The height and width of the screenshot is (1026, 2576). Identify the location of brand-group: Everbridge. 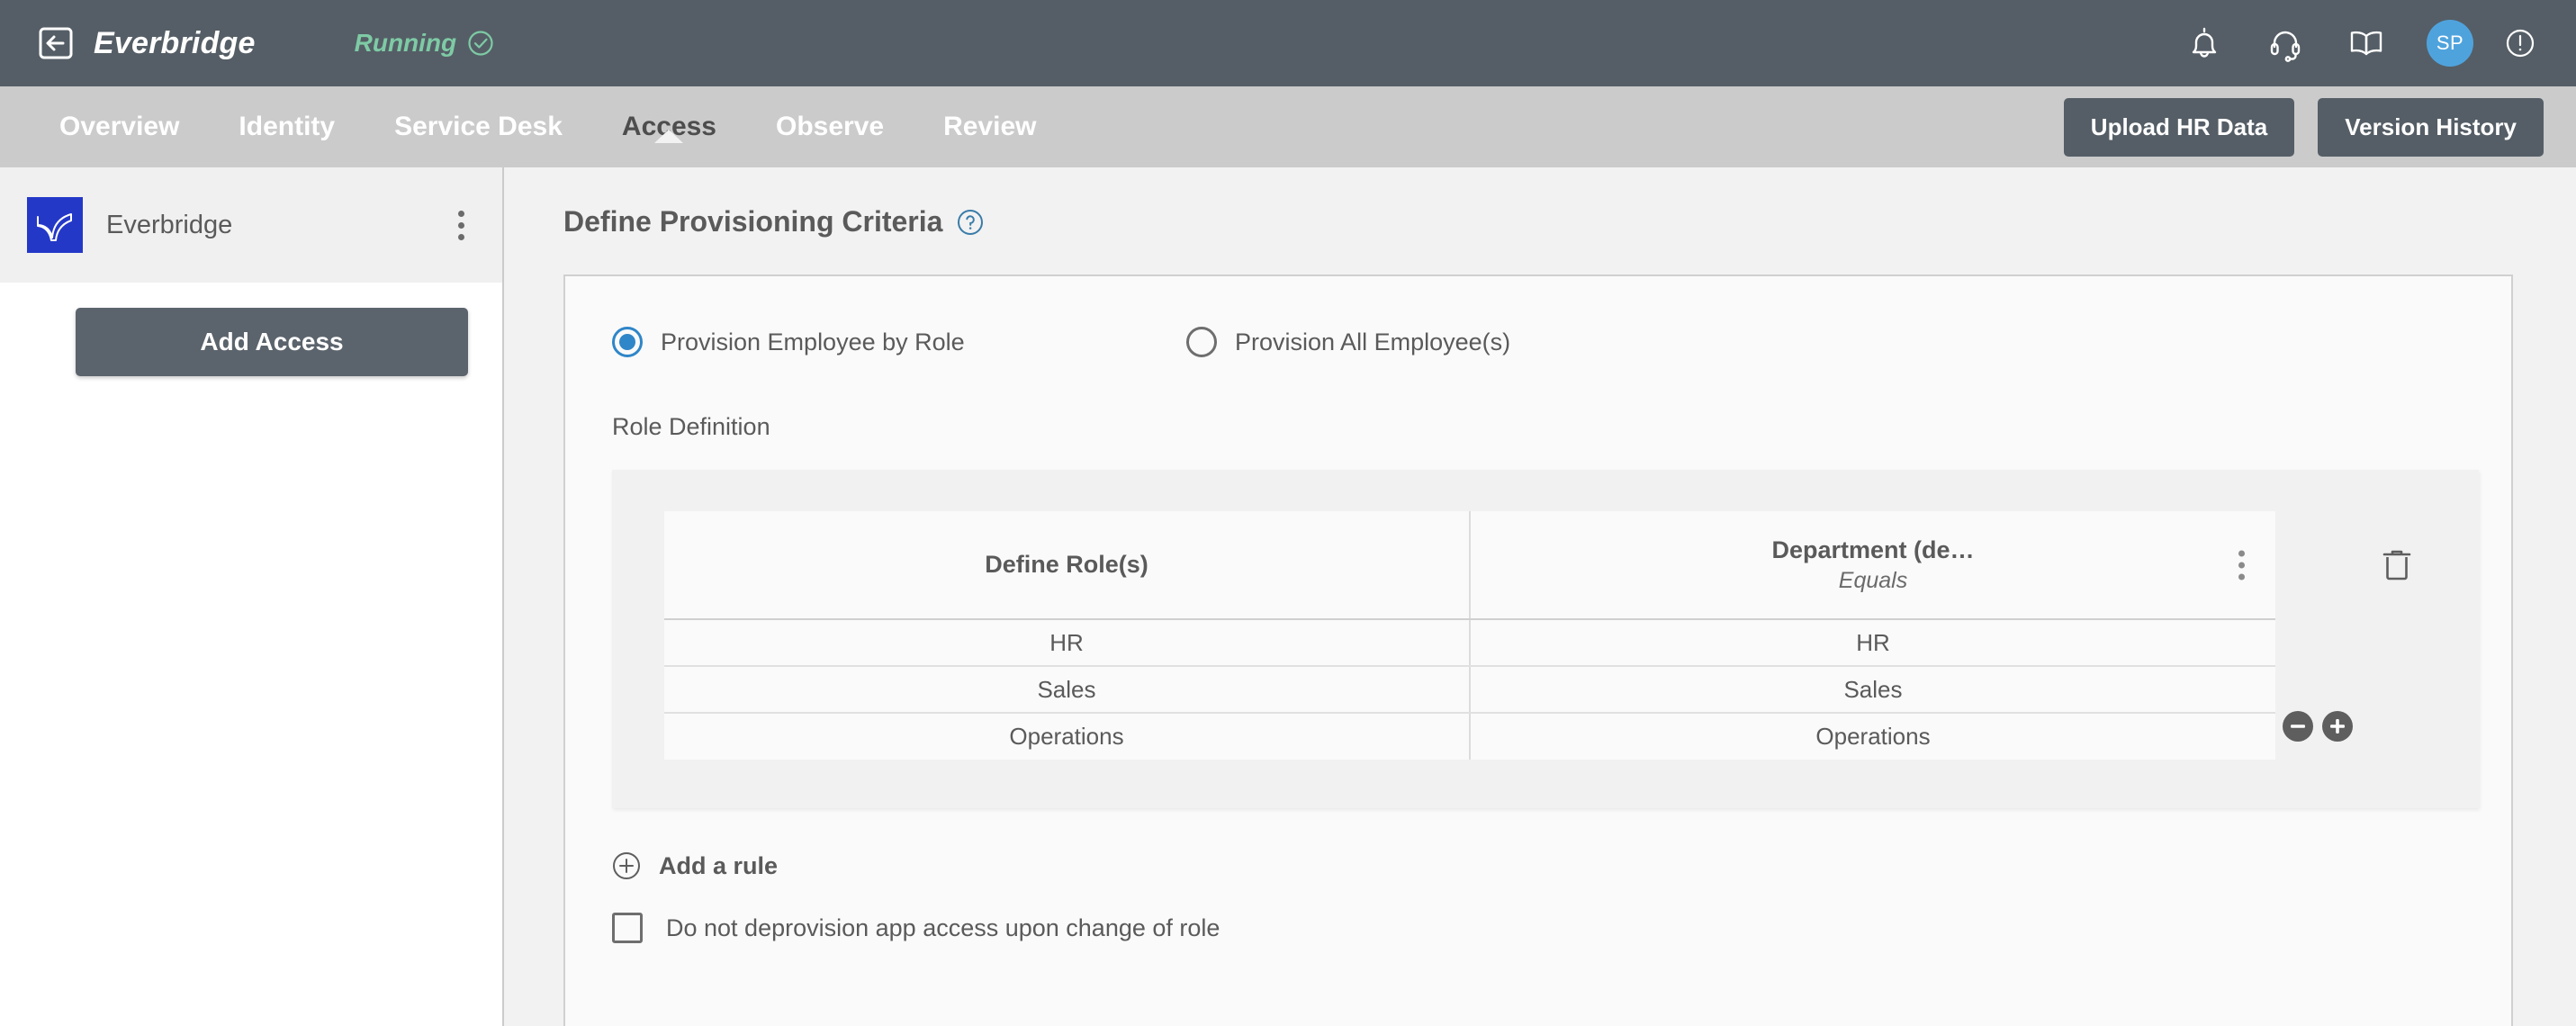
(147, 43).